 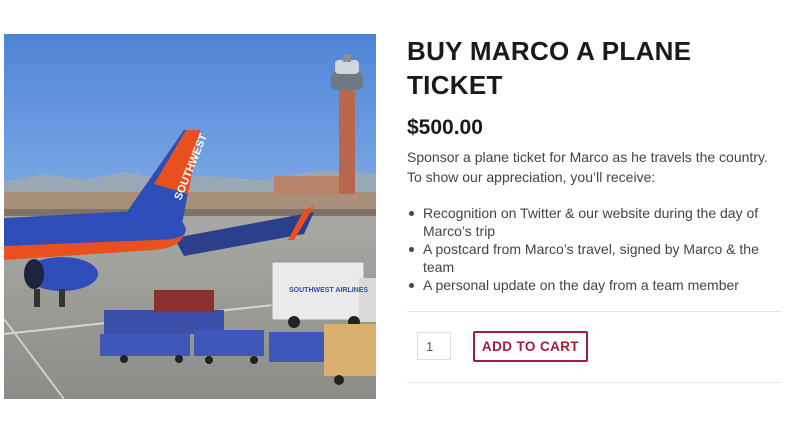 What do you see at coordinates (328, 290) in the screenshot?
I see `truck-livery-text: SOUTHWEST AIRLINES` at bounding box center [328, 290].